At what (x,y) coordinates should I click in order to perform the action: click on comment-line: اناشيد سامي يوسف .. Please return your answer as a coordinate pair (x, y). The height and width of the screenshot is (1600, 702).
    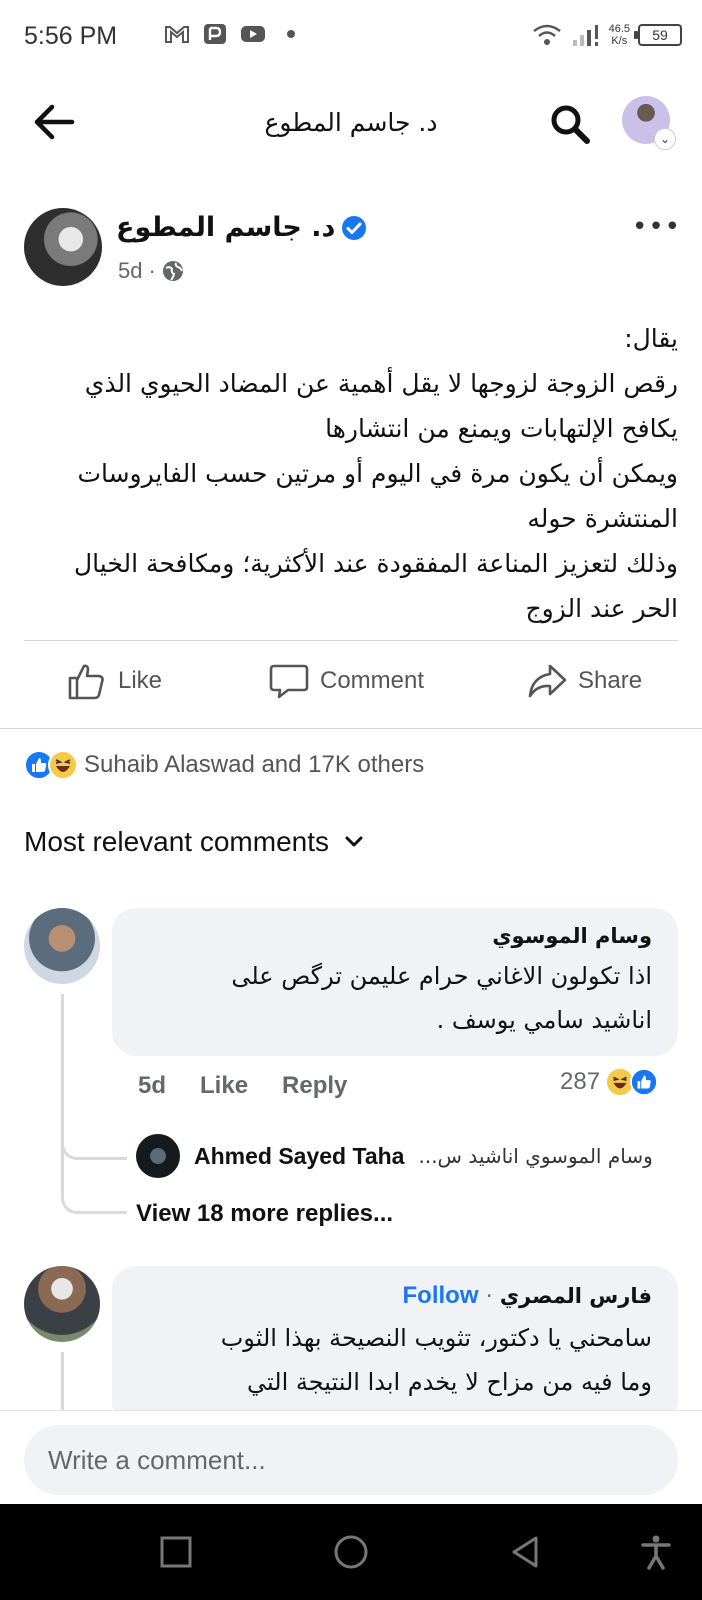
    Looking at the image, I should click on (544, 1020).